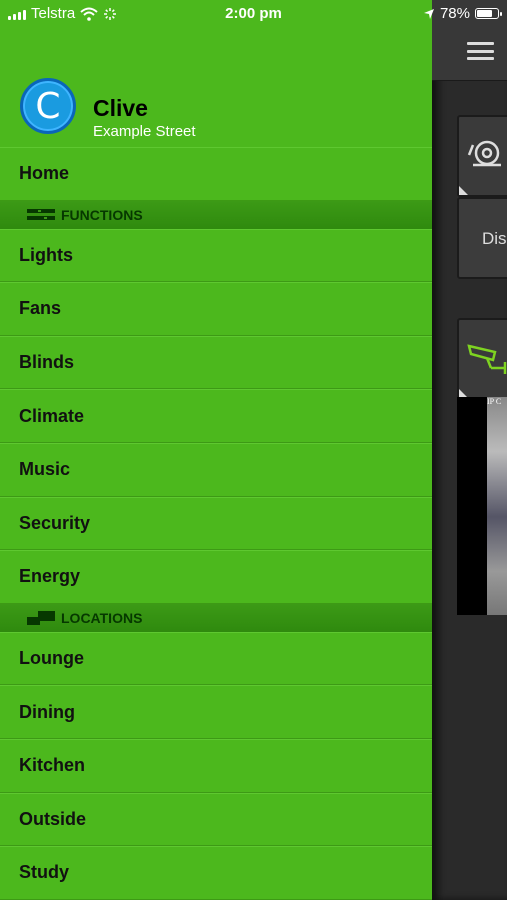 The image size is (507, 900). What do you see at coordinates (216, 819) in the screenshot?
I see `menu-item-outside: Outside` at bounding box center [216, 819].